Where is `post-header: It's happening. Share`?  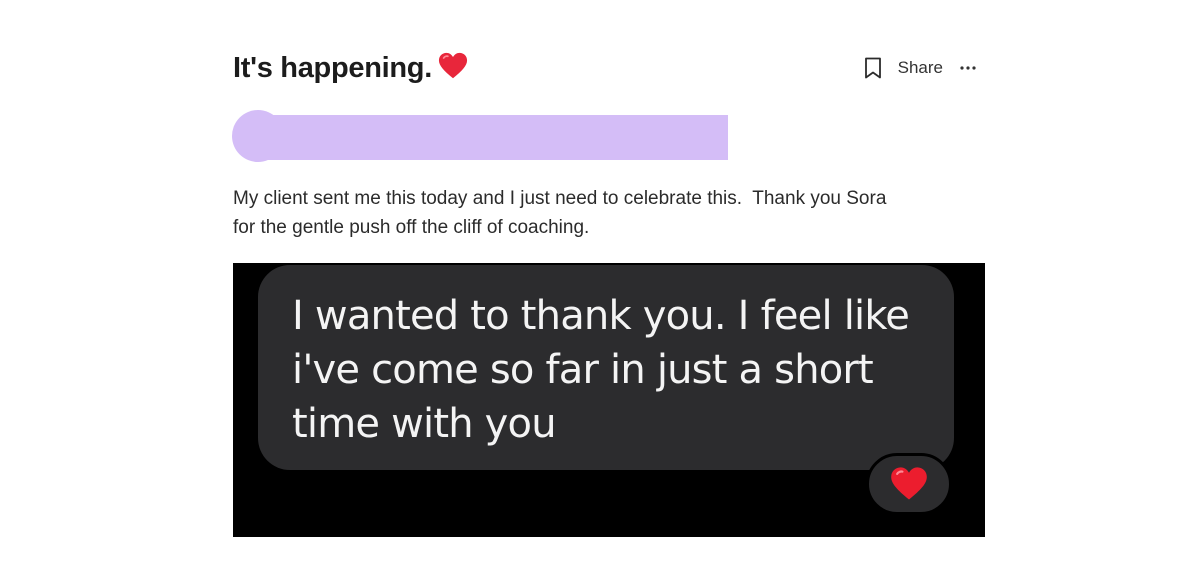
post-header: It's happening. Share is located at coordinates (609, 68).